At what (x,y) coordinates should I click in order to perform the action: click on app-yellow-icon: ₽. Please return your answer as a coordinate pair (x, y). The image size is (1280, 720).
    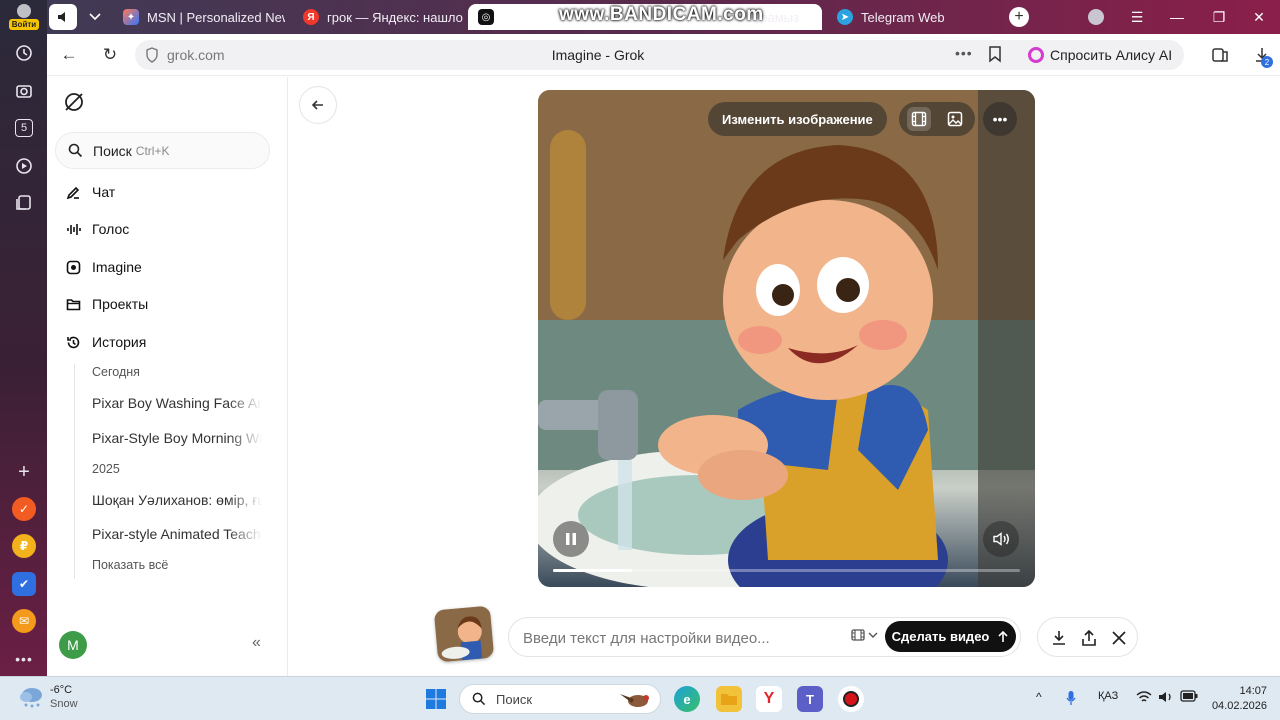
    Looking at the image, I should click on (24, 546).